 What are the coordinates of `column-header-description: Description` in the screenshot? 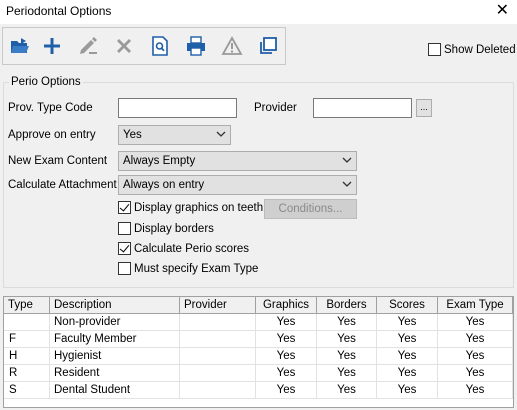 It's located at (115, 305).